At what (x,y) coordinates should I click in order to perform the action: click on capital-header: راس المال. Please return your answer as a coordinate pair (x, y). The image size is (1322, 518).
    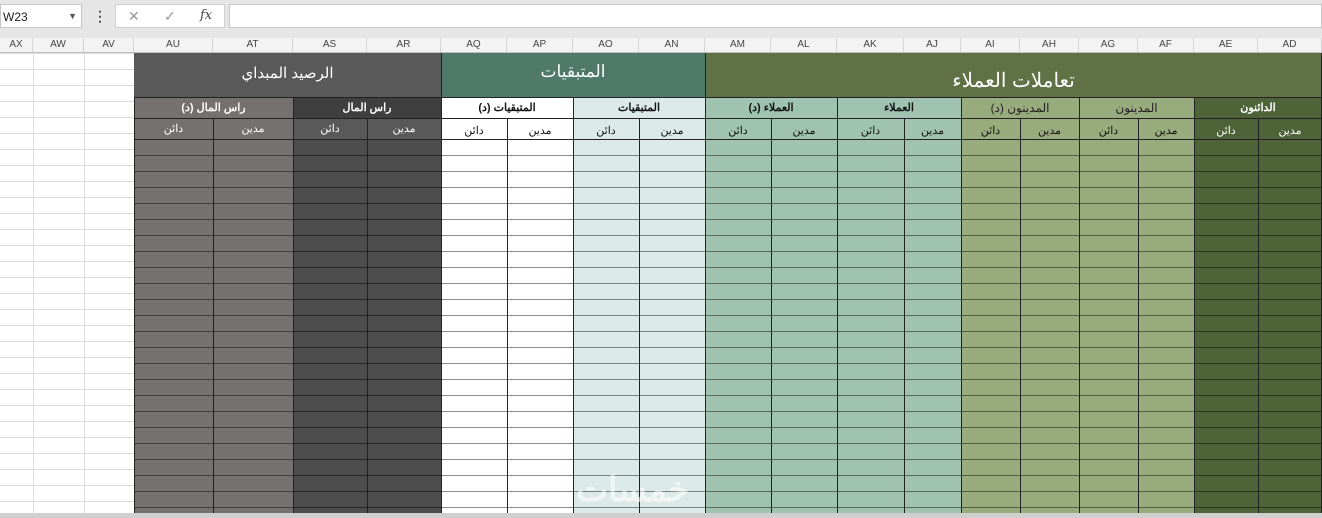
    Looking at the image, I should click on (367, 107).